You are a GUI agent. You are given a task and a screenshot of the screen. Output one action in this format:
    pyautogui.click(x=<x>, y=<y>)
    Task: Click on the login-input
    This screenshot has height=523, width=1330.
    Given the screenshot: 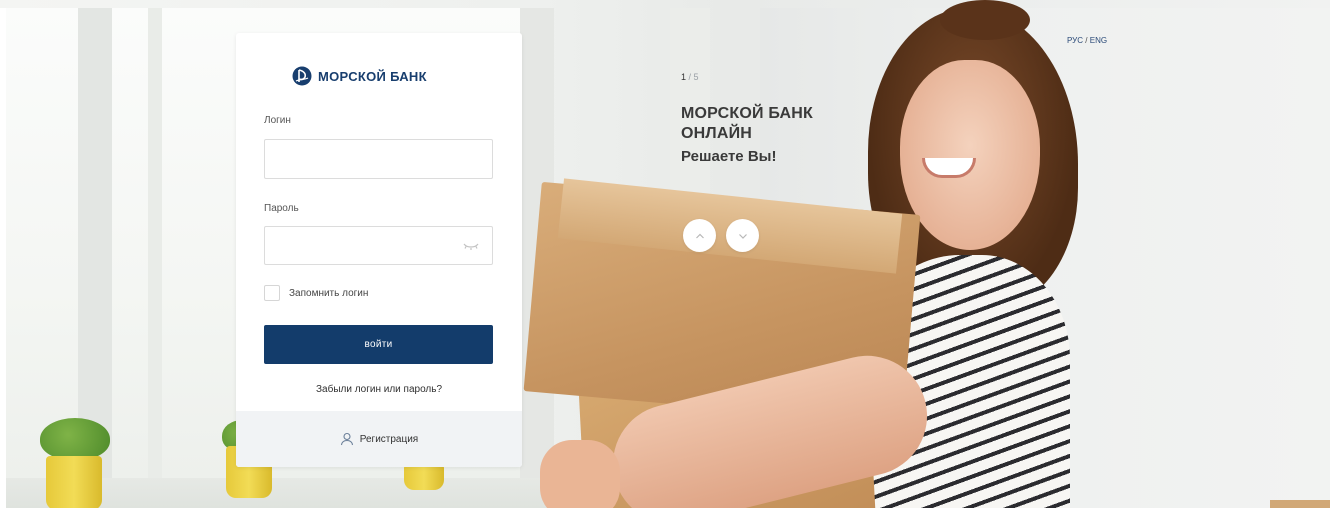 What is the action you would take?
    pyautogui.click(x=378, y=159)
    